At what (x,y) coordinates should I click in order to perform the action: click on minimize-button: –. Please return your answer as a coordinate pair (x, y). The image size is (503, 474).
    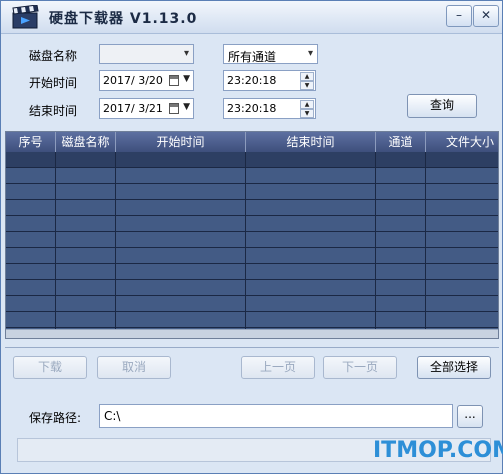
    Looking at the image, I should click on (459, 16).